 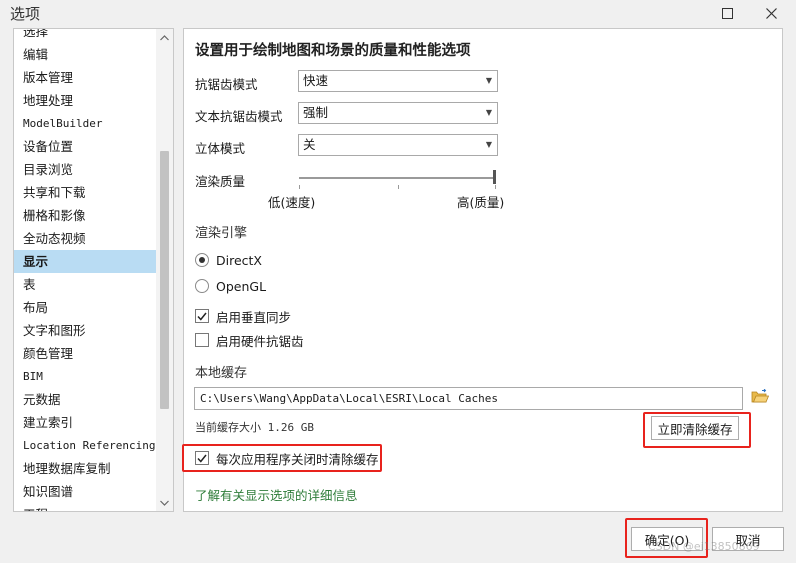 I want to click on render-quality-slider-track, so click(x=397, y=178).